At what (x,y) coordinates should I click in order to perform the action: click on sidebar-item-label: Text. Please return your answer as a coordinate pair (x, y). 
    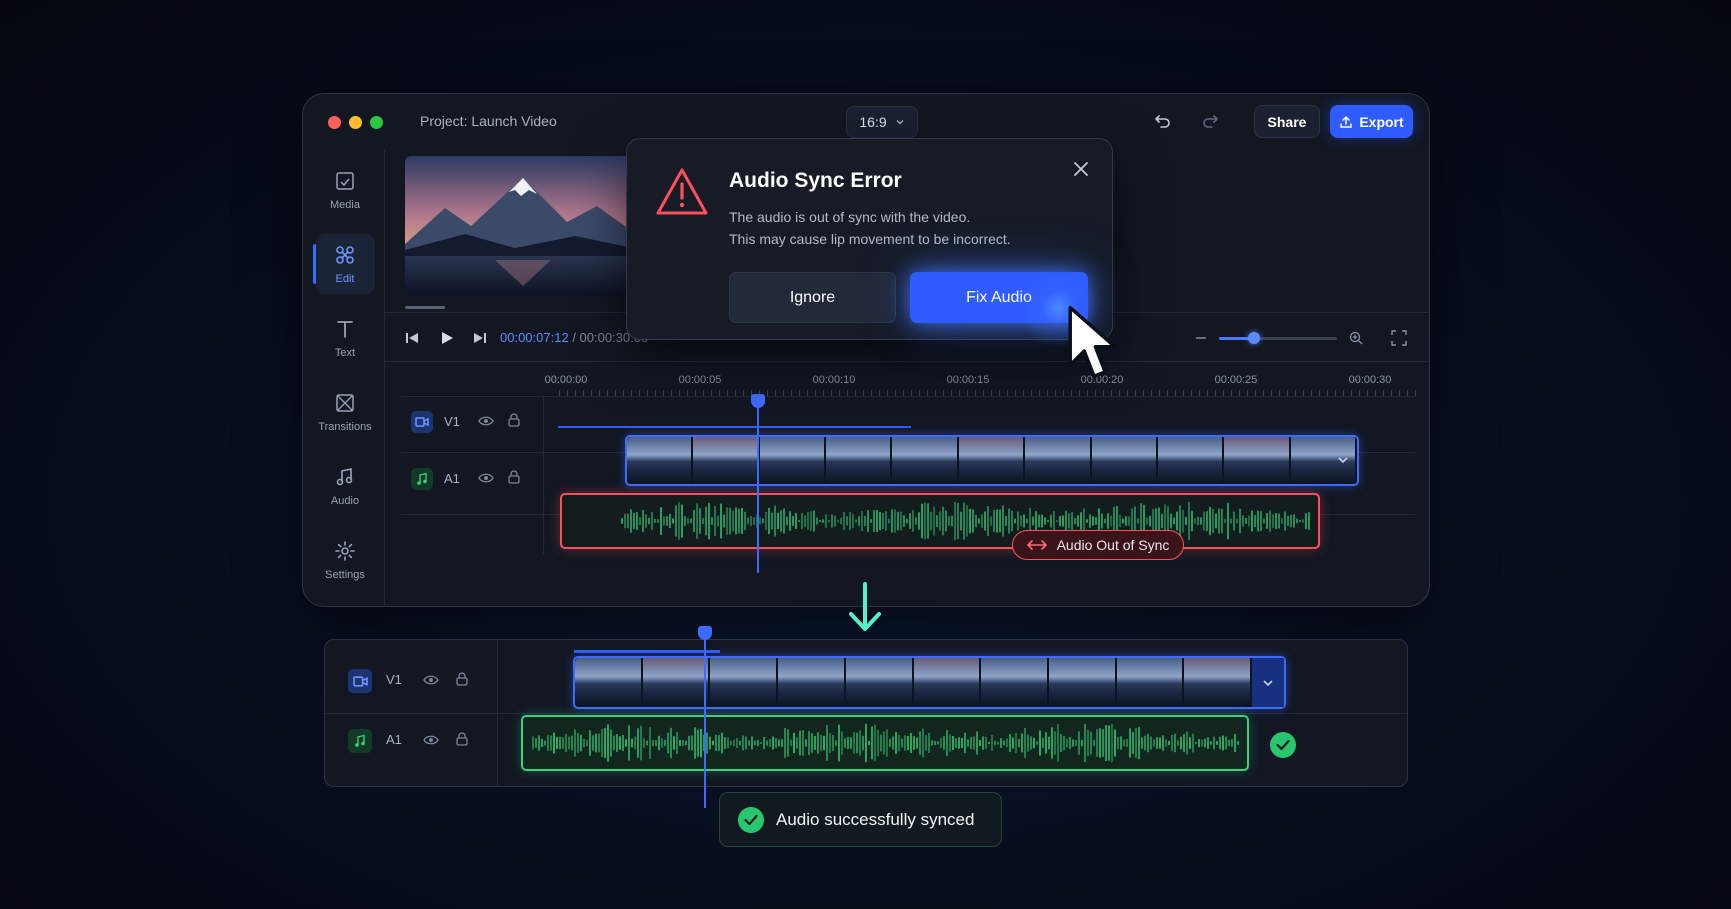
    Looking at the image, I should click on (345, 352).